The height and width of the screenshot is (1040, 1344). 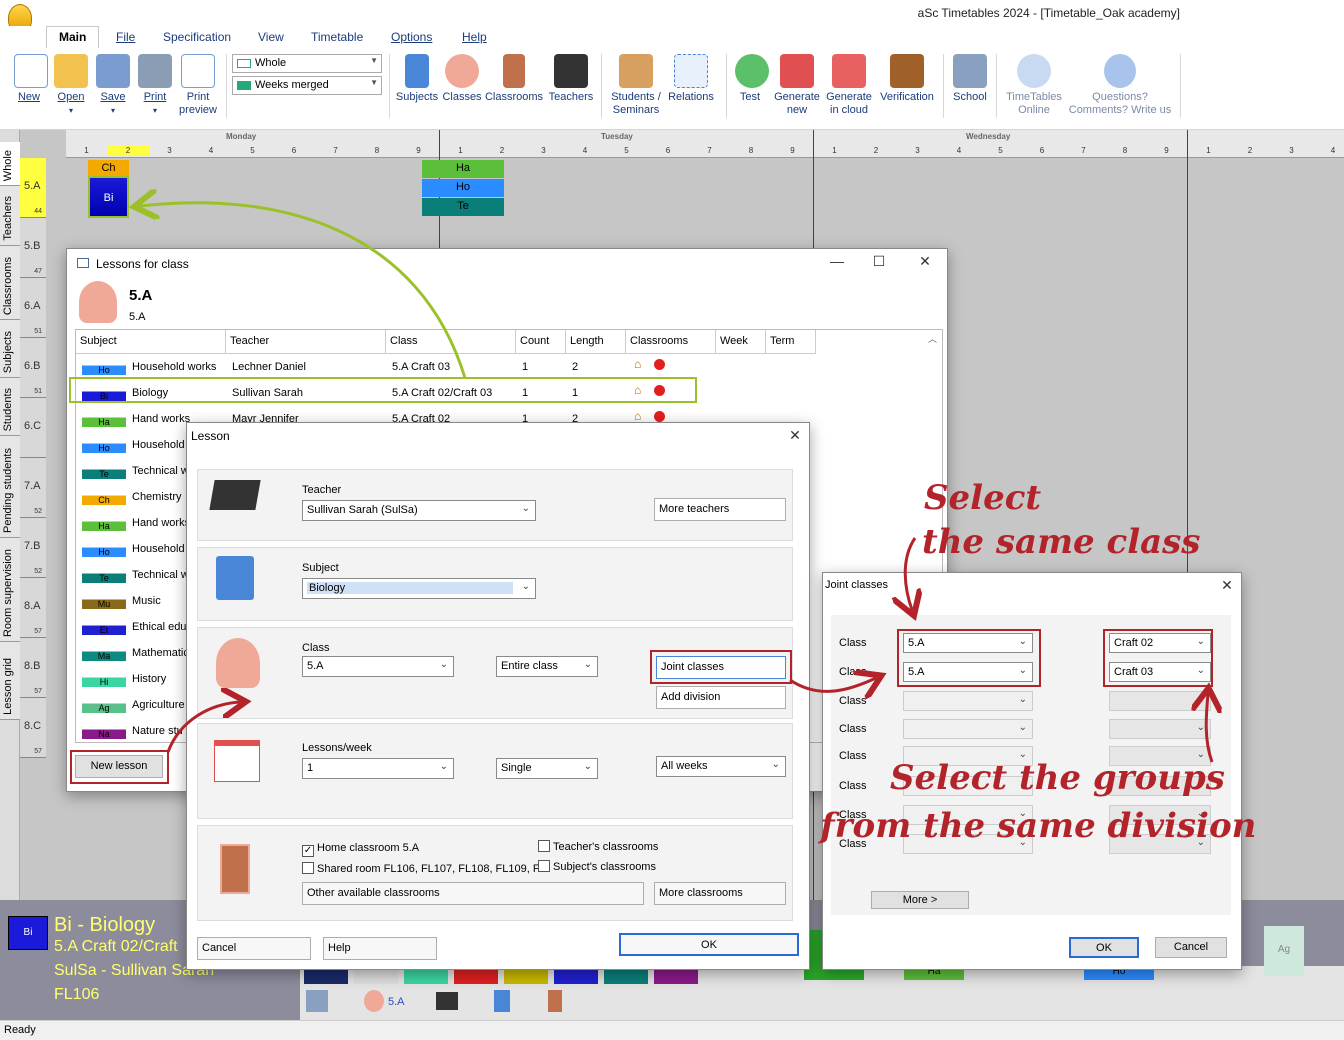 I want to click on ok-button: OK, so click(x=709, y=944).